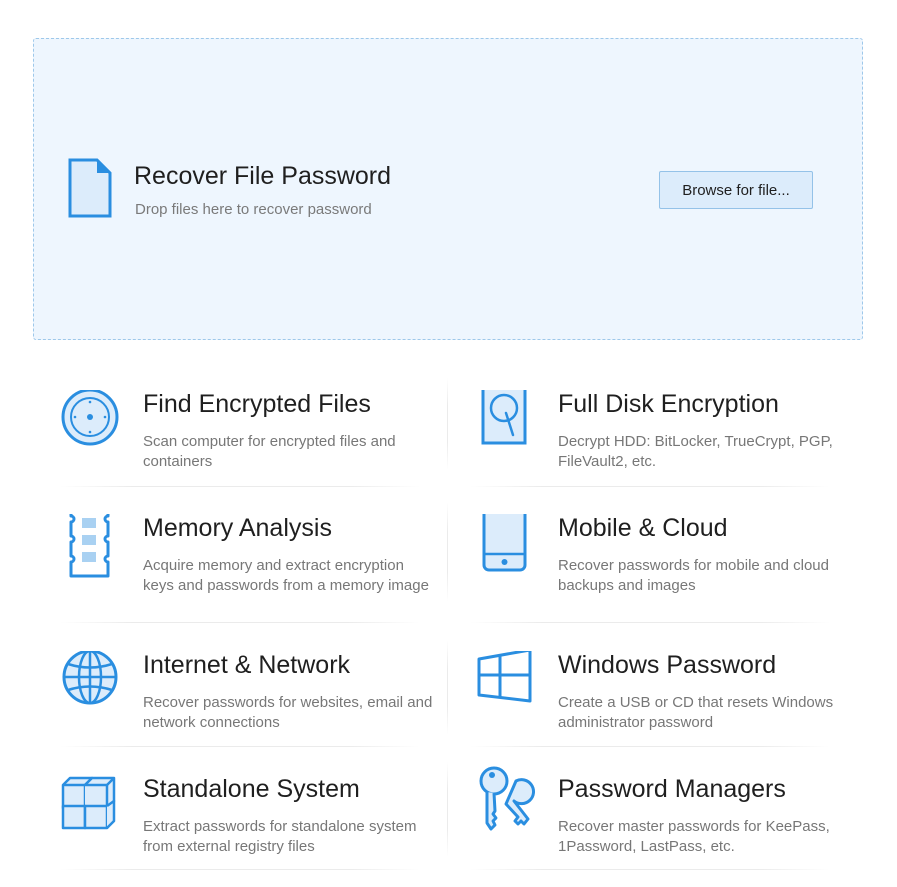 The width and height of the screenshot is (897, 887). Describe the element at coordinates (263, 176) in the screenshot. I see `drop-zone-title: Recover File Password` at that location.